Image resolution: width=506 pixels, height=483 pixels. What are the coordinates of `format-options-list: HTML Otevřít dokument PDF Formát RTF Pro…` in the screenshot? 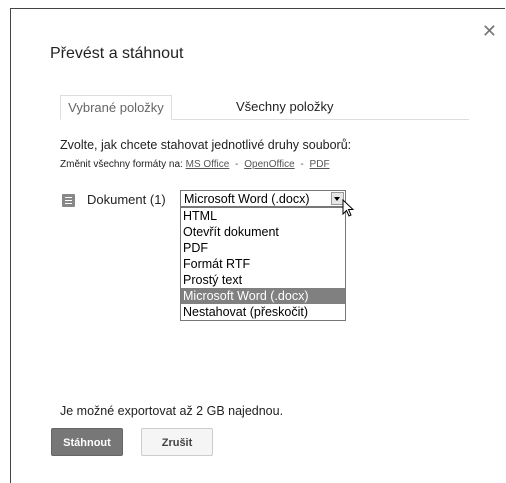 It's located at (263, 264).